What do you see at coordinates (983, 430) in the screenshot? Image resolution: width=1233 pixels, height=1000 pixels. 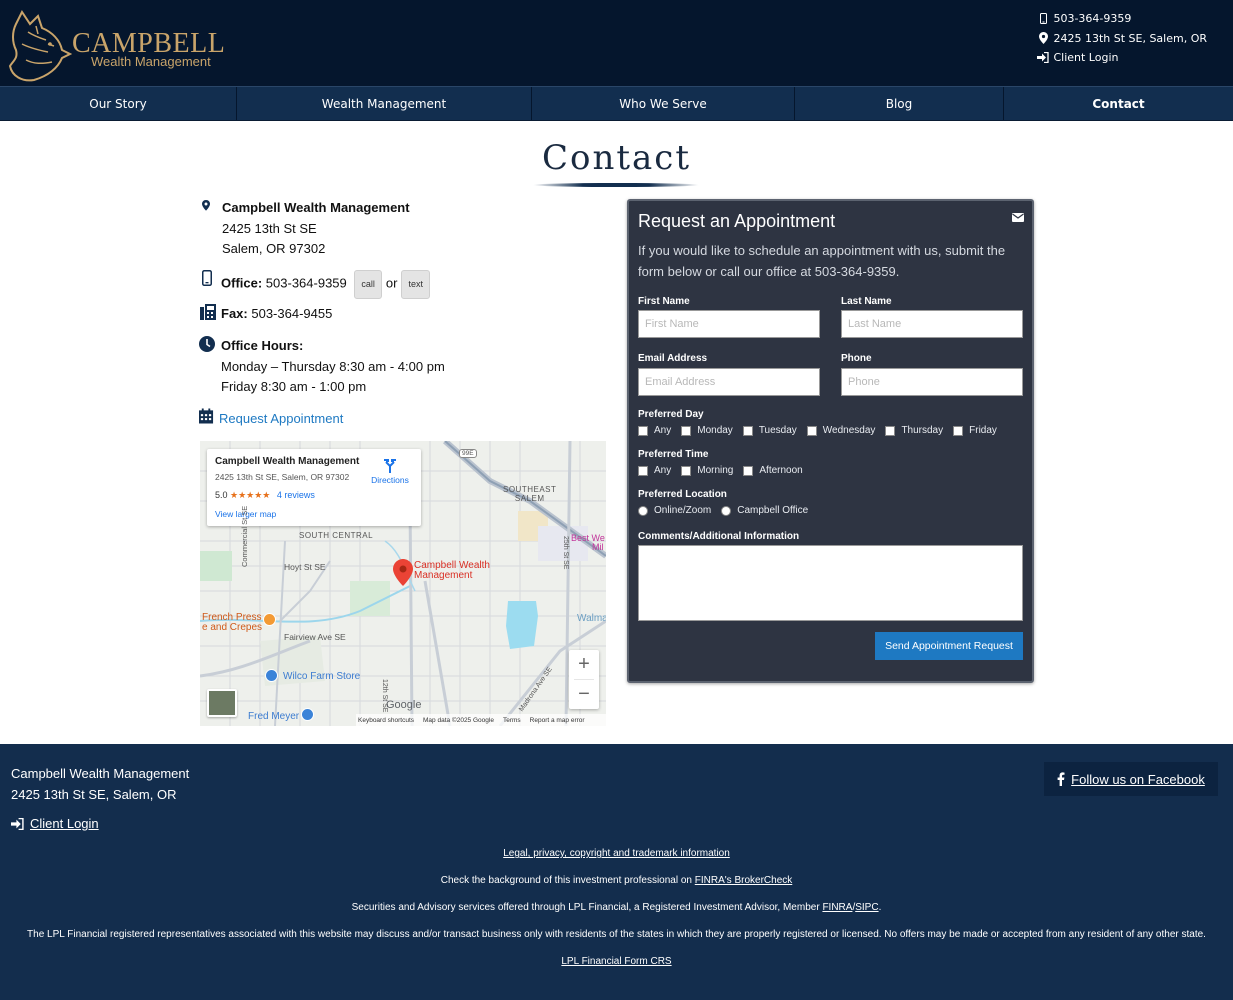 I see `option-label: Friday` at bounding box center [983, 430].